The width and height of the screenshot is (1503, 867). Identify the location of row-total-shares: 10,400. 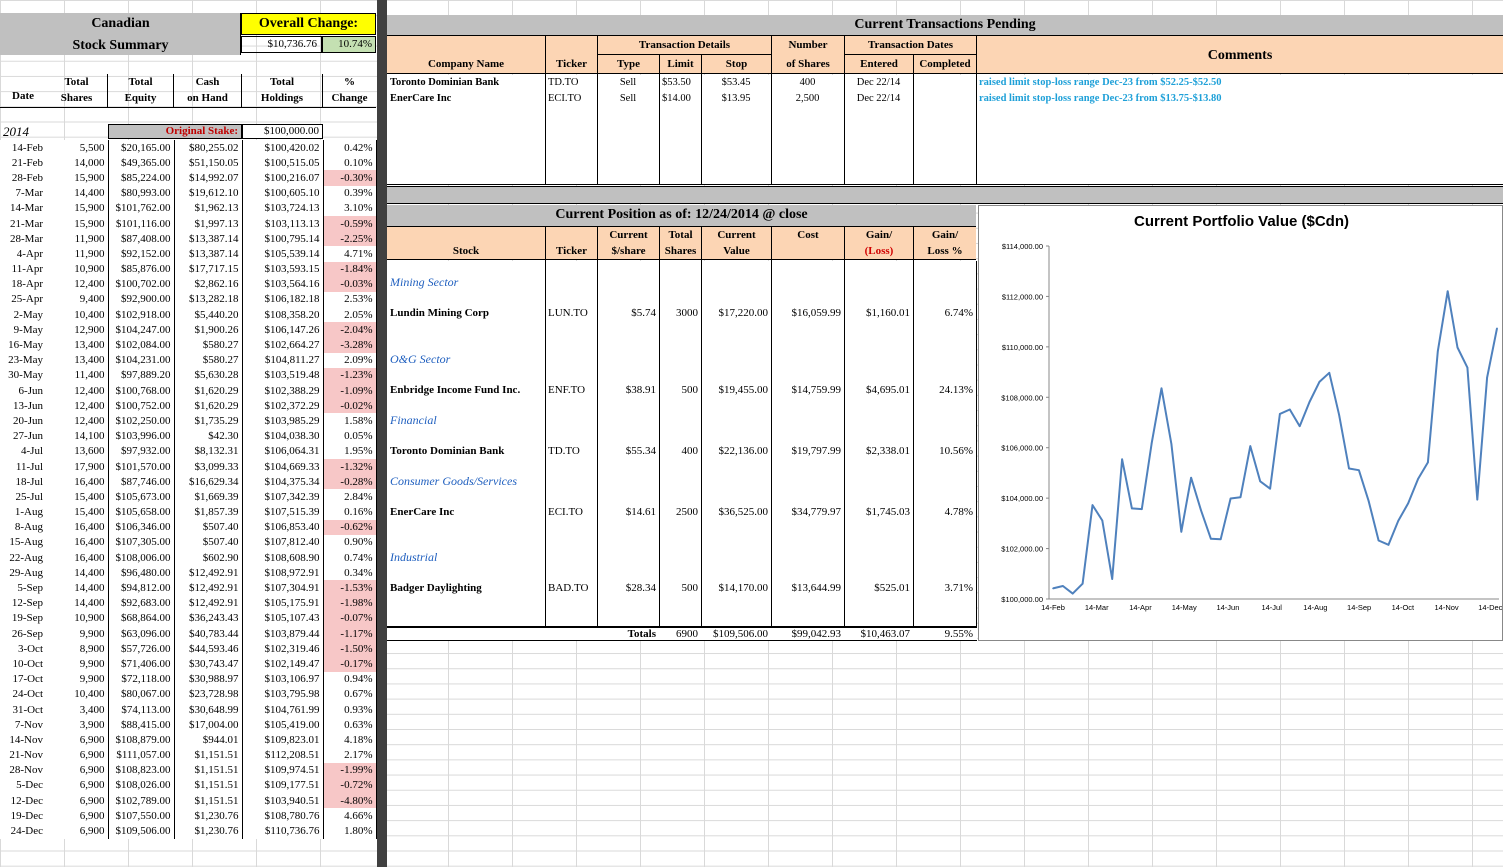
(77, 694).